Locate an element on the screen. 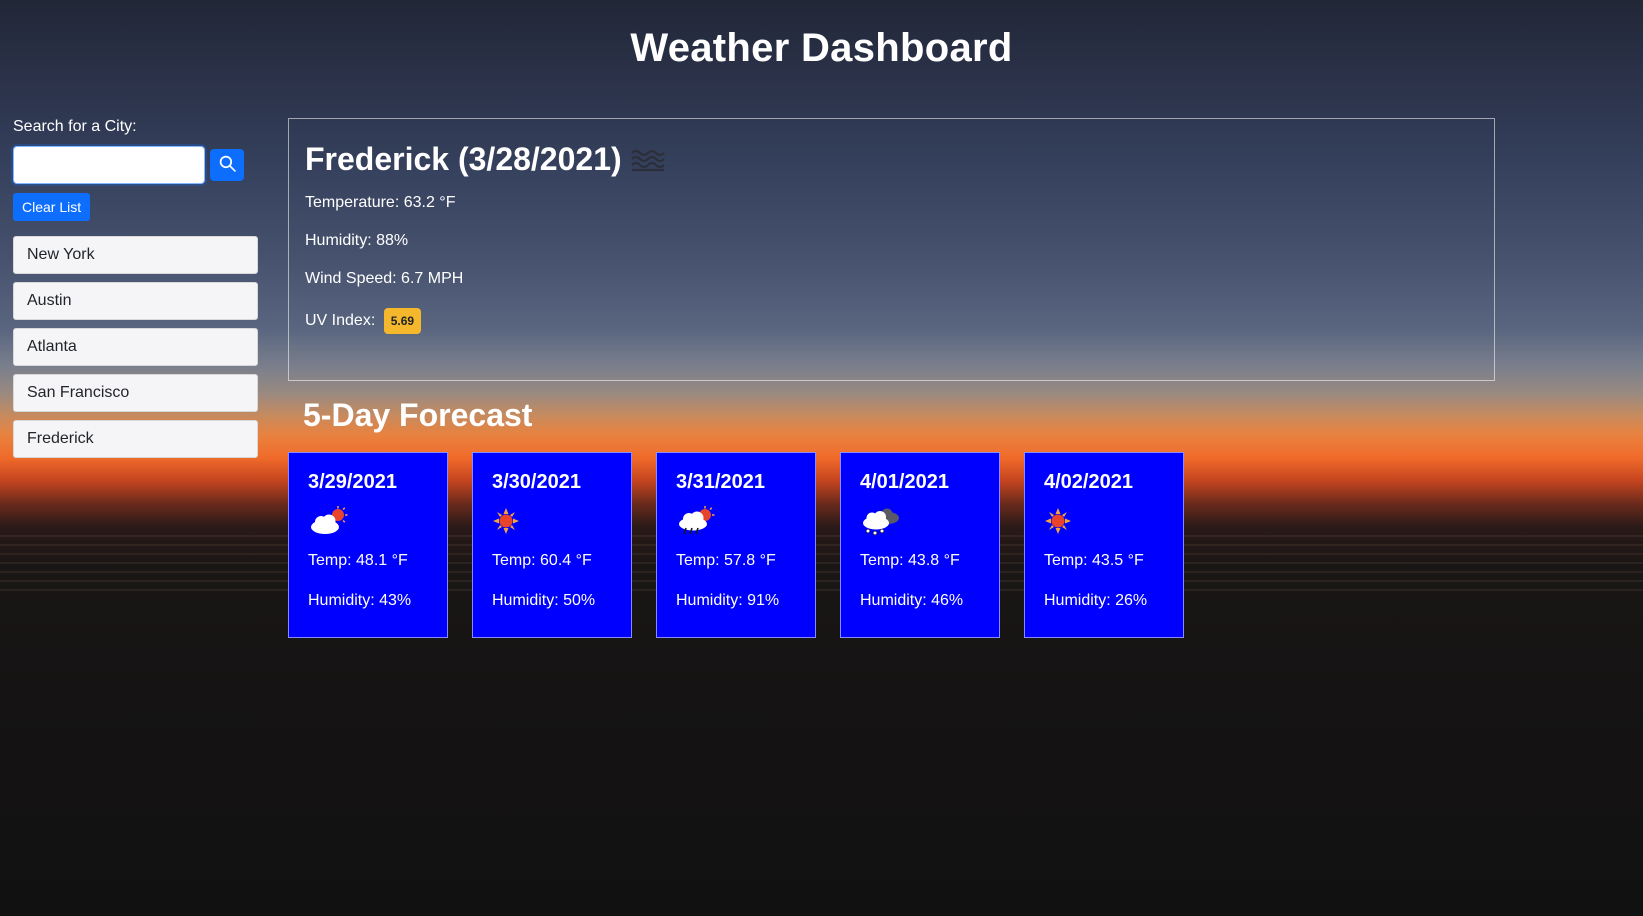 This screenshot has width=1643, height=916. forecast-date: 3/30/2021 is located at coordinates (536, 482).